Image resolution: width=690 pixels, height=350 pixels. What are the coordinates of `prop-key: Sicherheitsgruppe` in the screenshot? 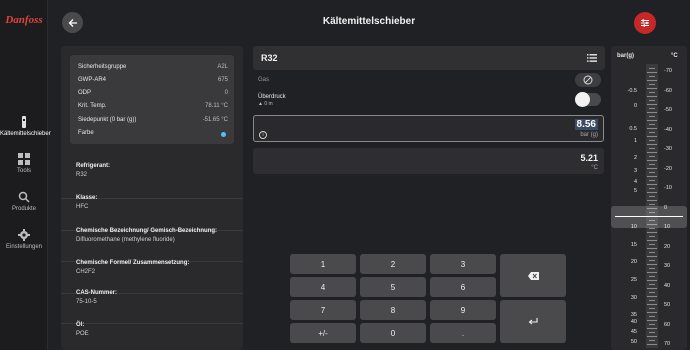 It's located at (102, 67).